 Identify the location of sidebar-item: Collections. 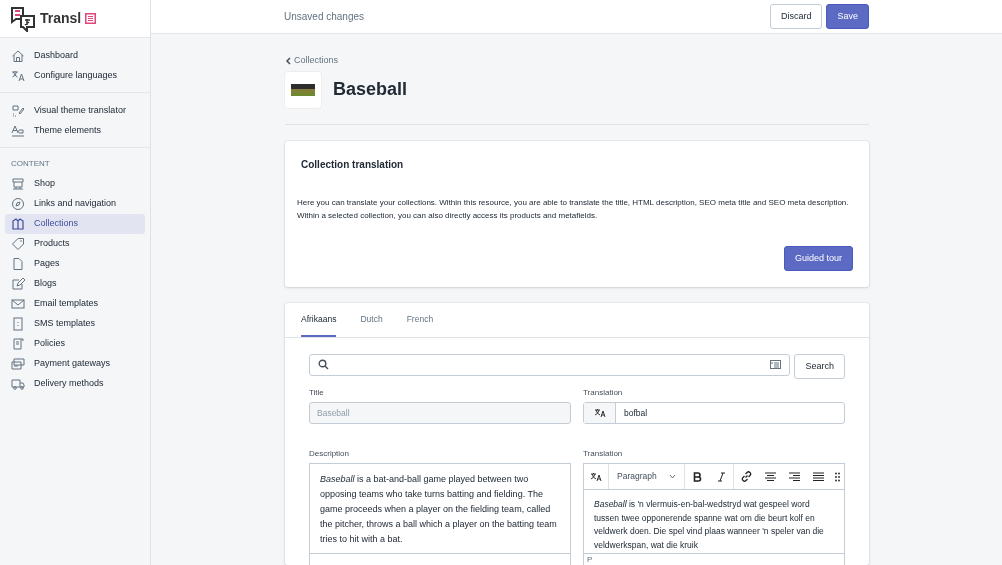
(75, 224).